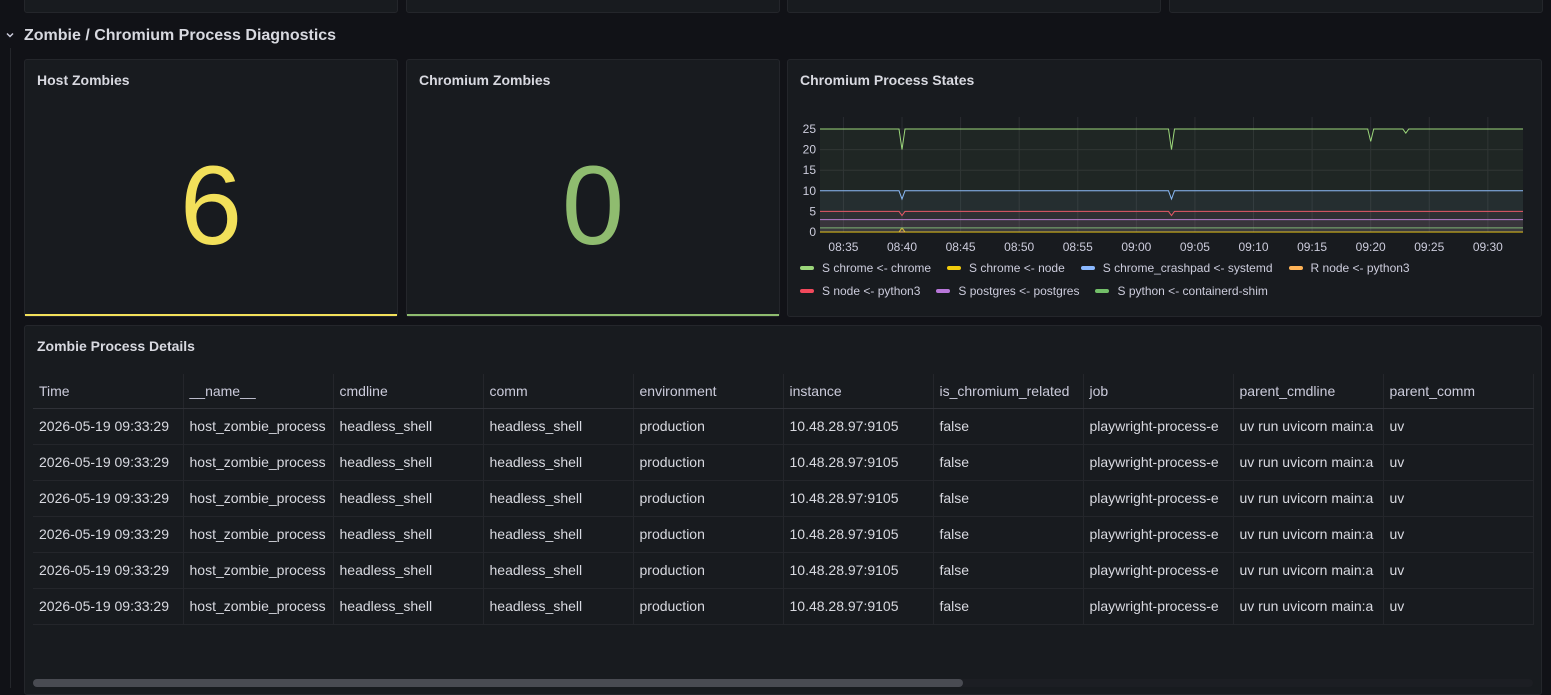 This screenshot has height=695, width=1551. What do you see at coordinates (593, 205) in the screenshot?
I see `stat-value: 0` at bounding box center [593, 205].